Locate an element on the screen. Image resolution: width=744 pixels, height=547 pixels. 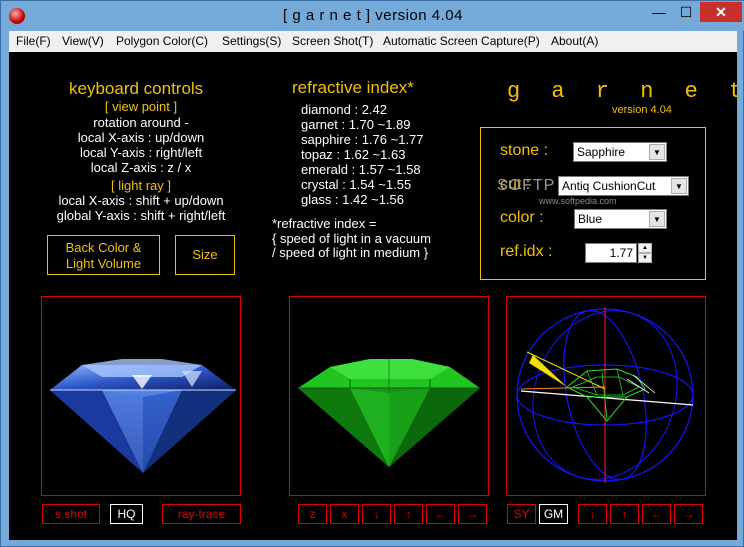
back-color-label-2: Light Volume is located at coordinates (103, 263).